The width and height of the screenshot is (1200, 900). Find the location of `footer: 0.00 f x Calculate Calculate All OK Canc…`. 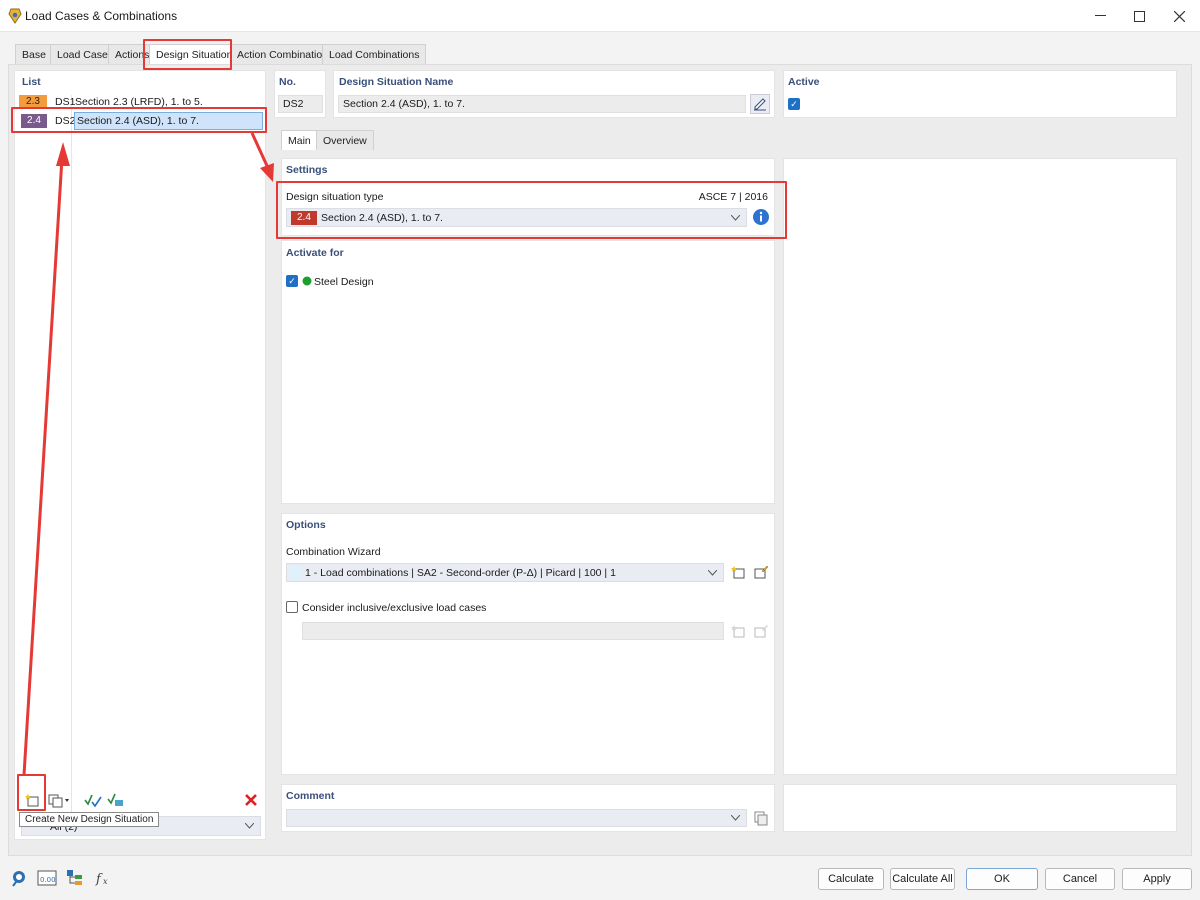

footer: 0.00 f x Calculate Calculate All OK Canc… is located at coordinates (600, 879).